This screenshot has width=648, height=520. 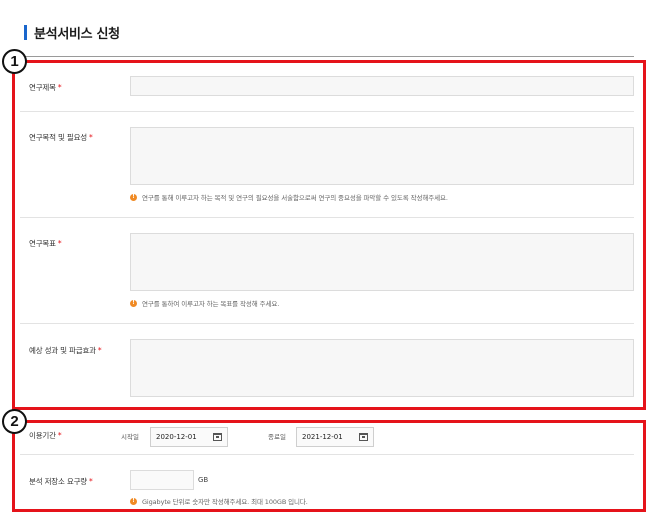 What do you see at coordinates (58, 481) in the screenshot?
I see `storage-label-text: 분석 저장소 요구량` at bounding box center [58, 481].